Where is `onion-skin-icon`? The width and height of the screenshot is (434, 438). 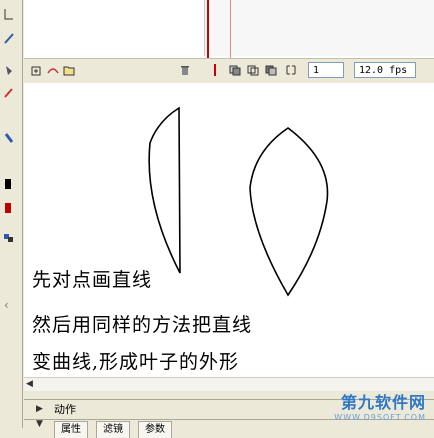 onion-skin-icon is located at coordinates (235, 70).